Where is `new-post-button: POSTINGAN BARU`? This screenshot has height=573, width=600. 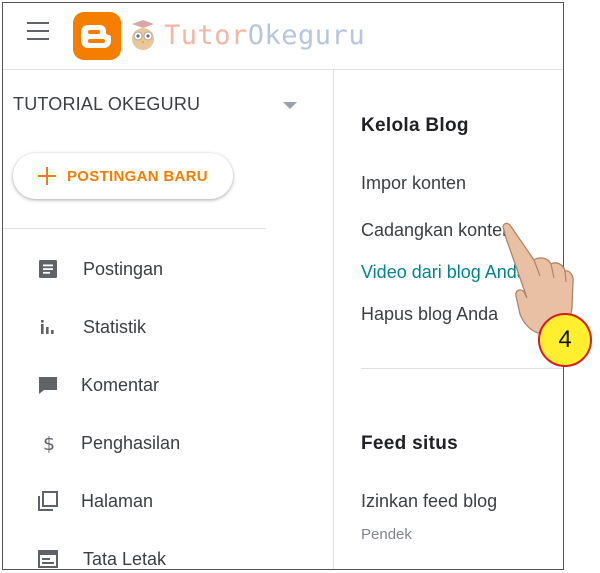
new-post-button: POSTINGAN BARU is located at coordinates (123, 176).